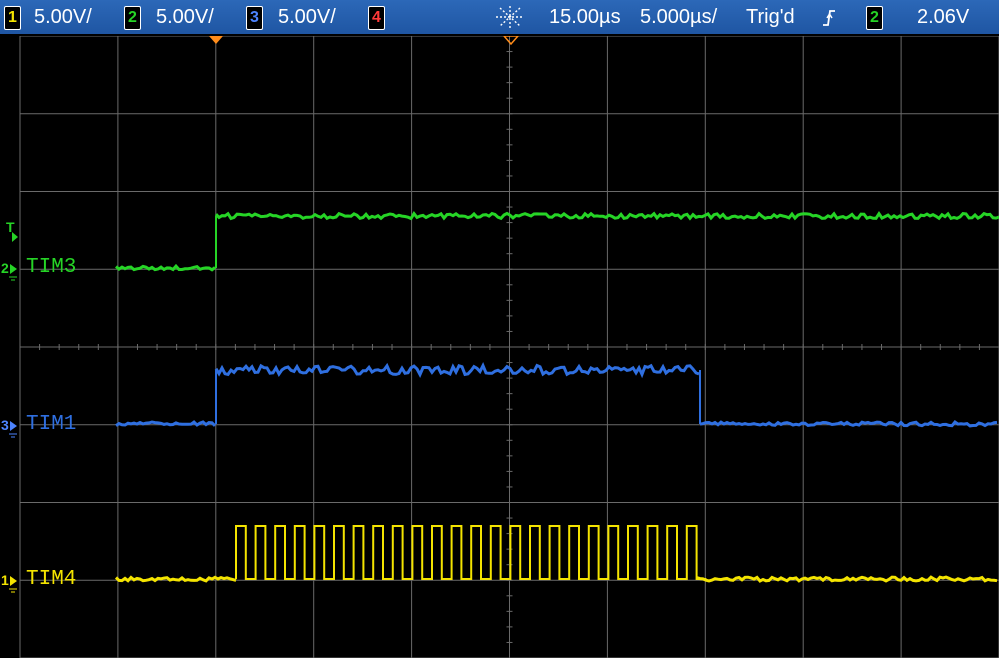  Describe the element at coordinates (12, 18) in the screenshot. I see `channel-1-badge: 1` at that location.